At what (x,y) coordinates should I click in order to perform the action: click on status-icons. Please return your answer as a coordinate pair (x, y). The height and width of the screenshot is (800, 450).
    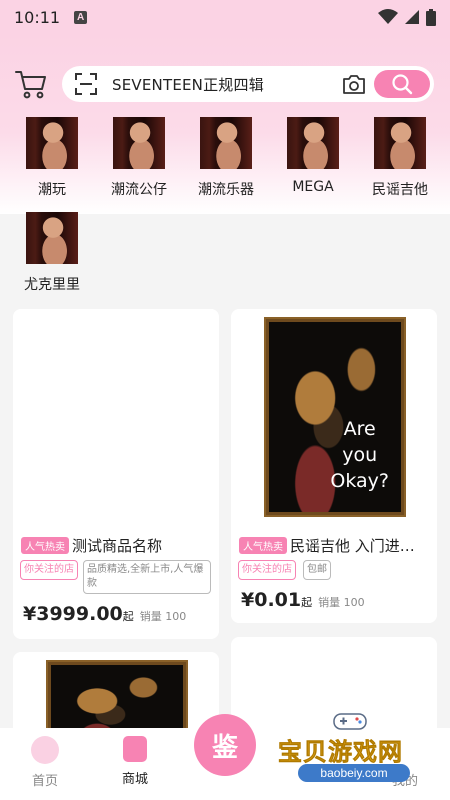
    Looking at the image, I should click on (407, 17).